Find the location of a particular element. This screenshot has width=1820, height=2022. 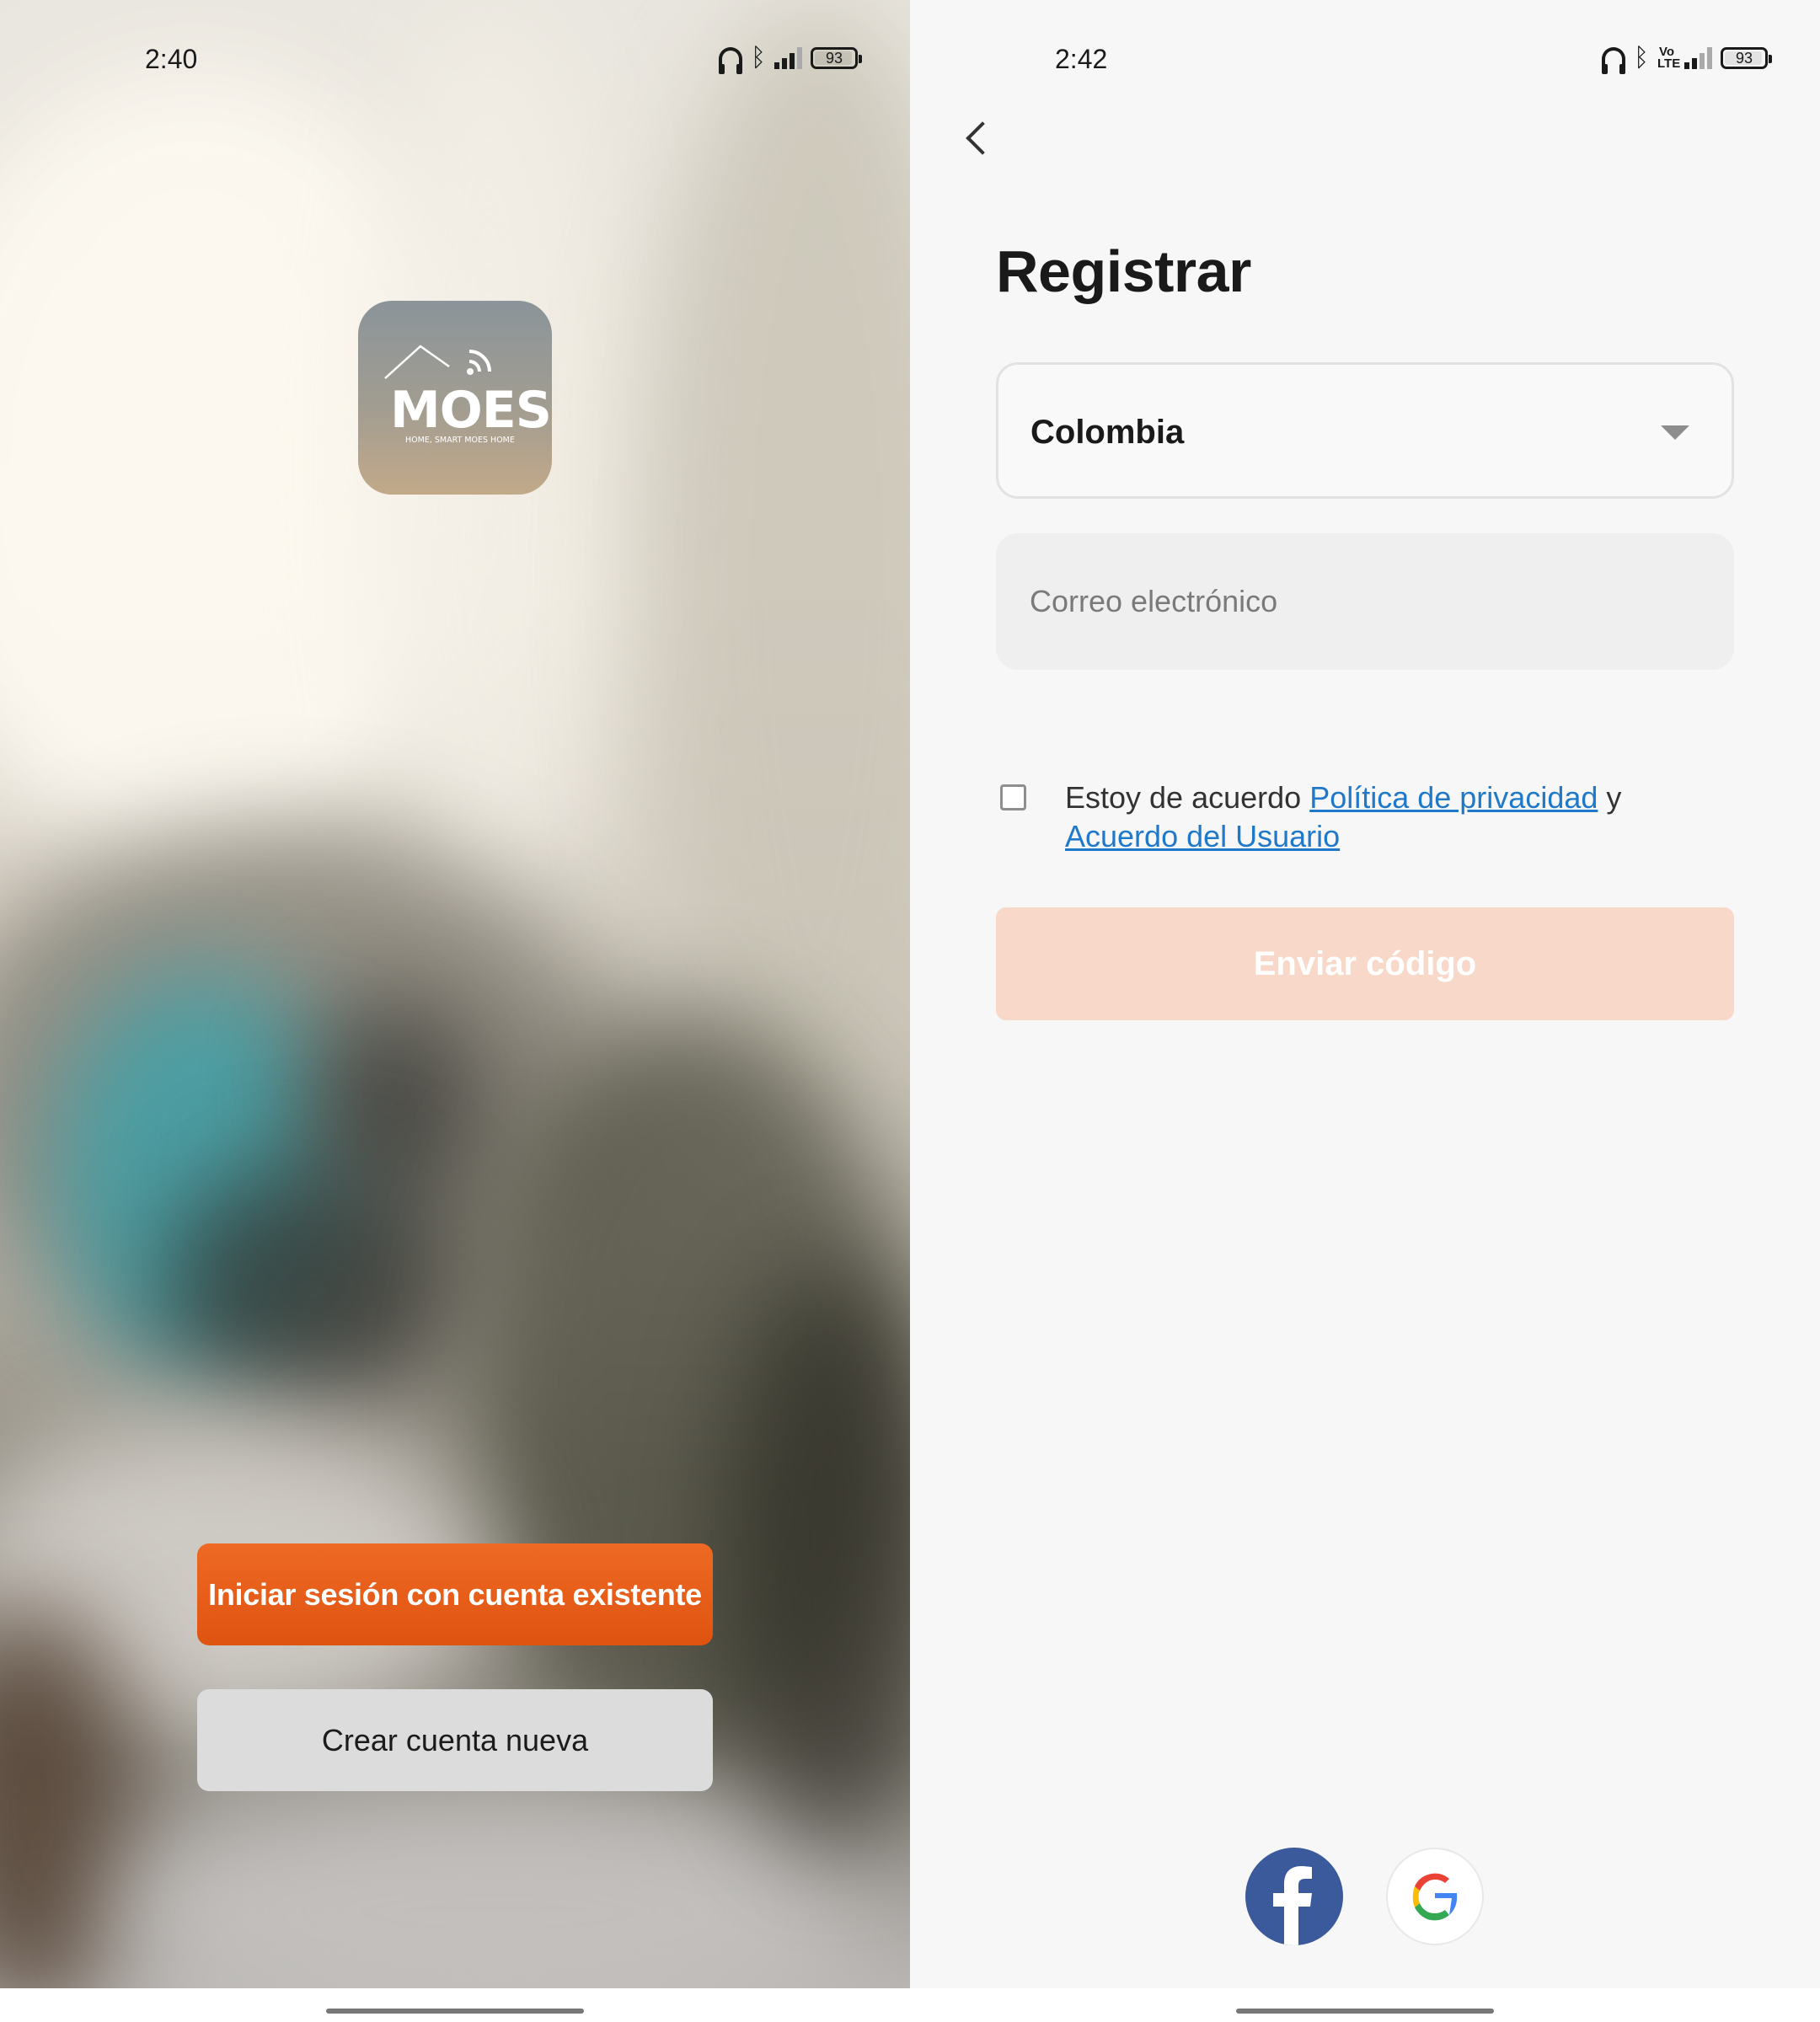

country-selector: Colombia is located at coordinates (1365, 430).